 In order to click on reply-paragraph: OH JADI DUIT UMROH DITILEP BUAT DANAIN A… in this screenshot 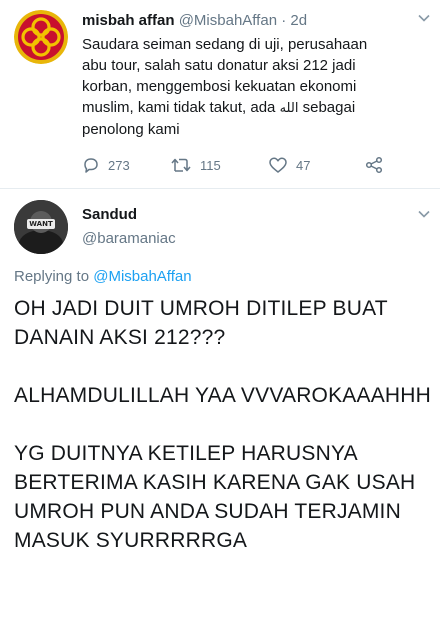, I will do `click(201, 323)`.